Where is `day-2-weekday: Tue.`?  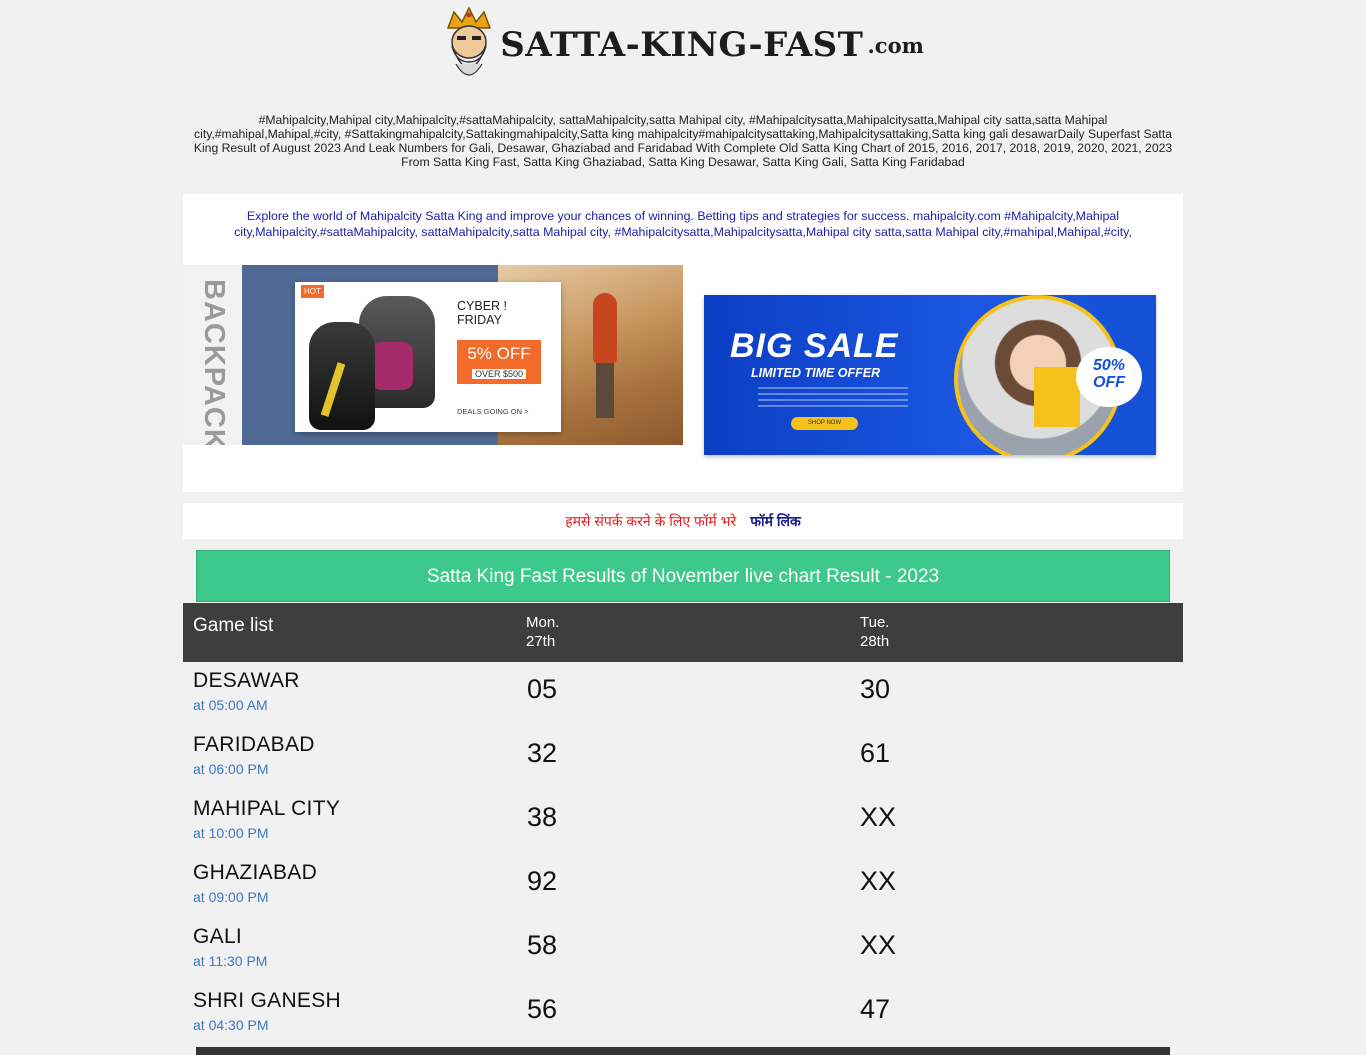 day-2-weekday: Tue. is located at coordinates (875, 622).